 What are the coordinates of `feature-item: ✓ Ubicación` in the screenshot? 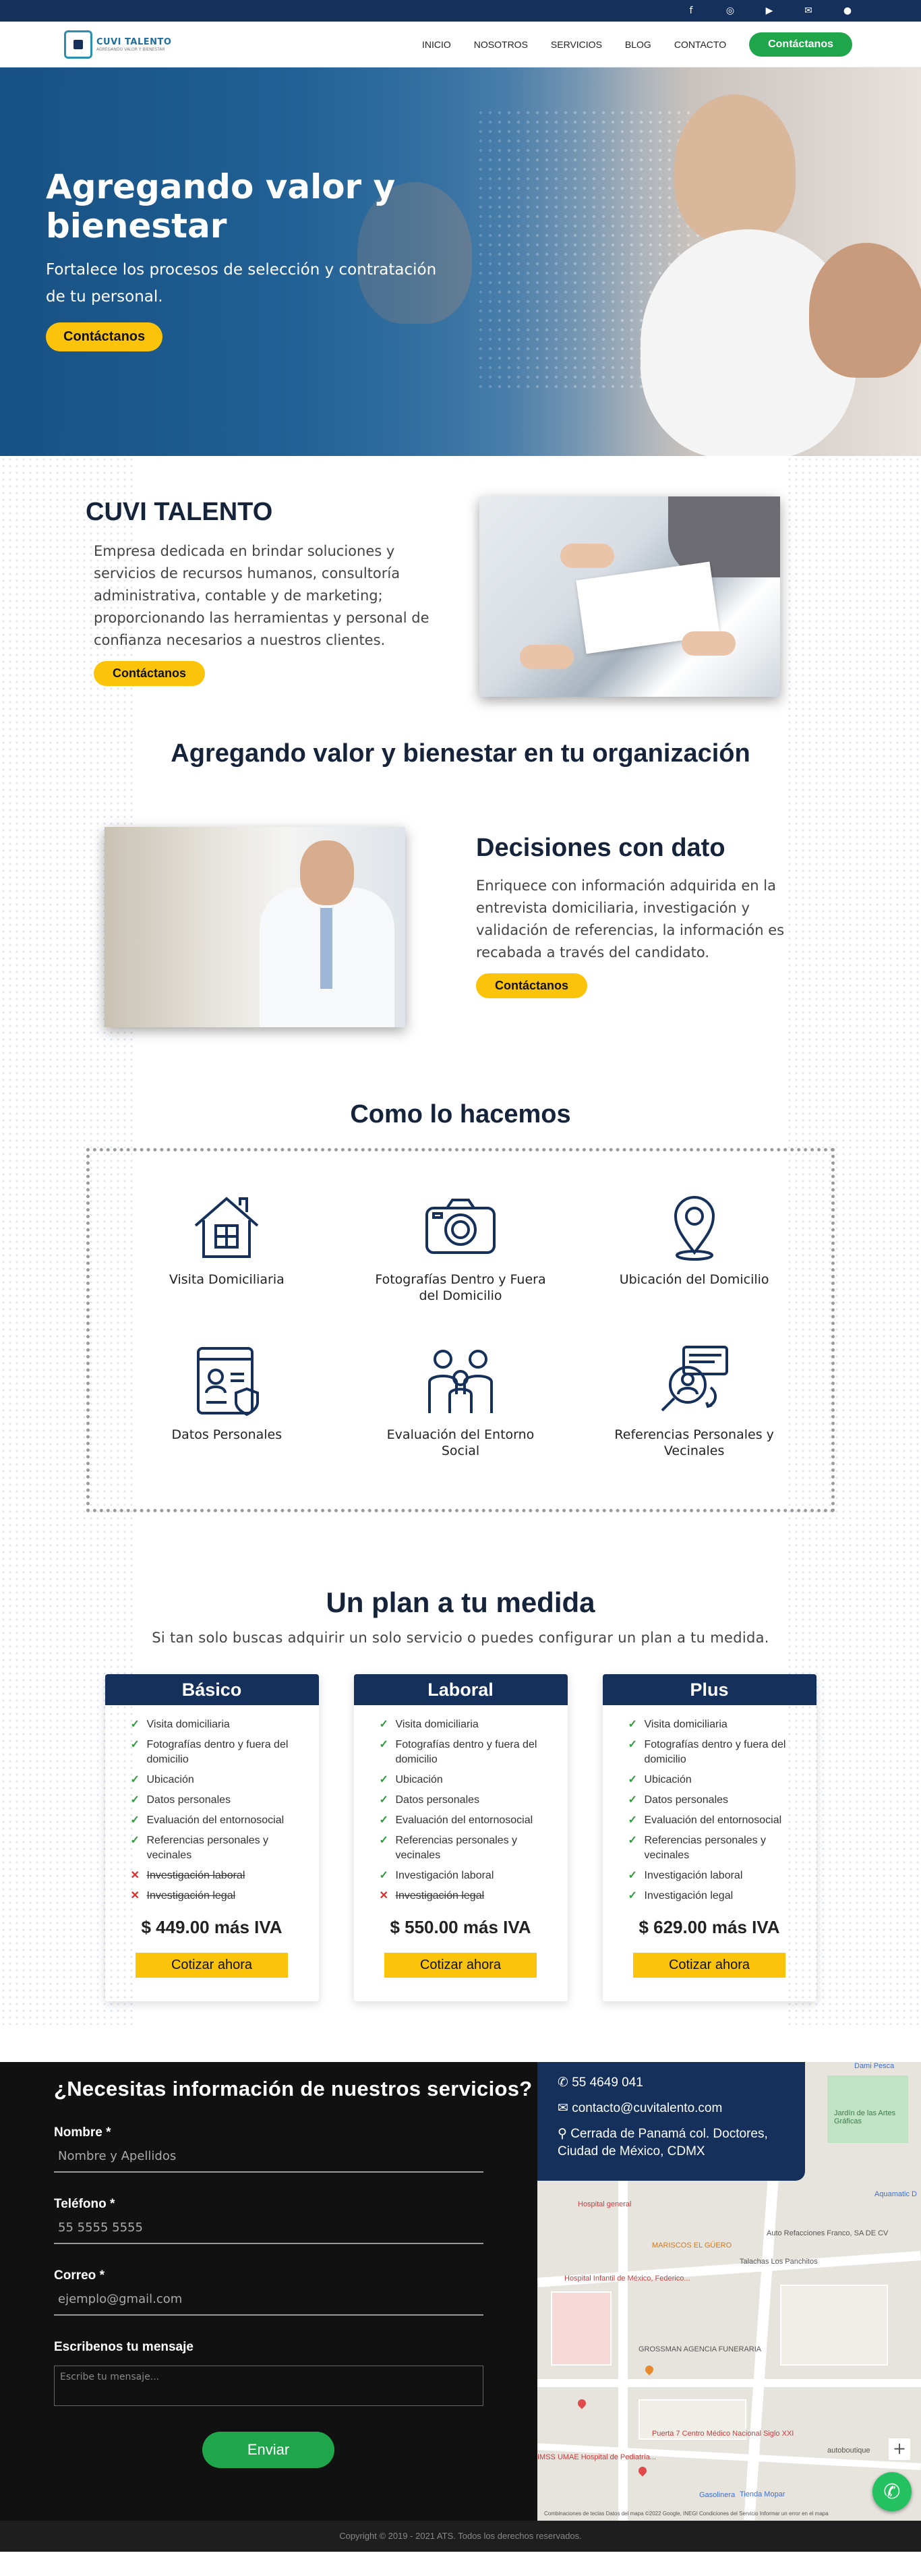 It's located at (466, 1780).